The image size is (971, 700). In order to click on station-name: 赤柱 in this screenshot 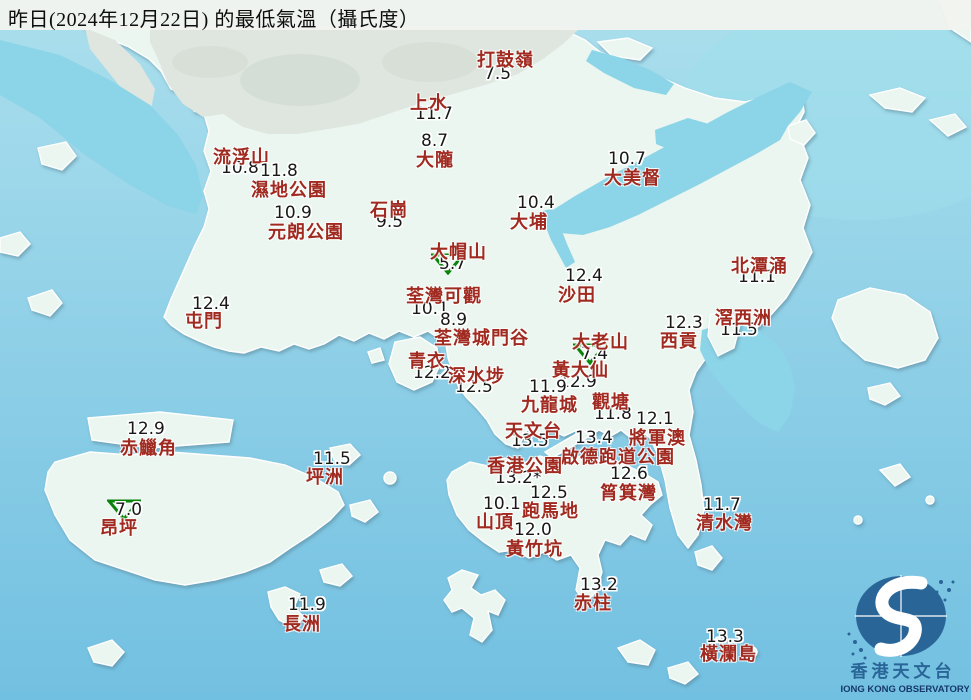, I will do `click(593, 603)`.